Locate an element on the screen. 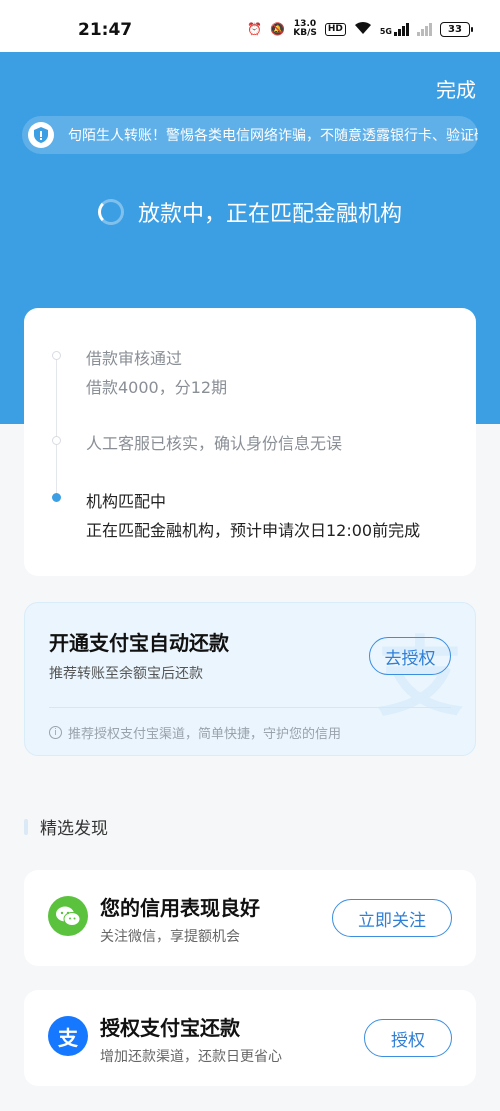 This screenshot has width=500, height=1111. shield-icon is located at coordinates (41, 135).